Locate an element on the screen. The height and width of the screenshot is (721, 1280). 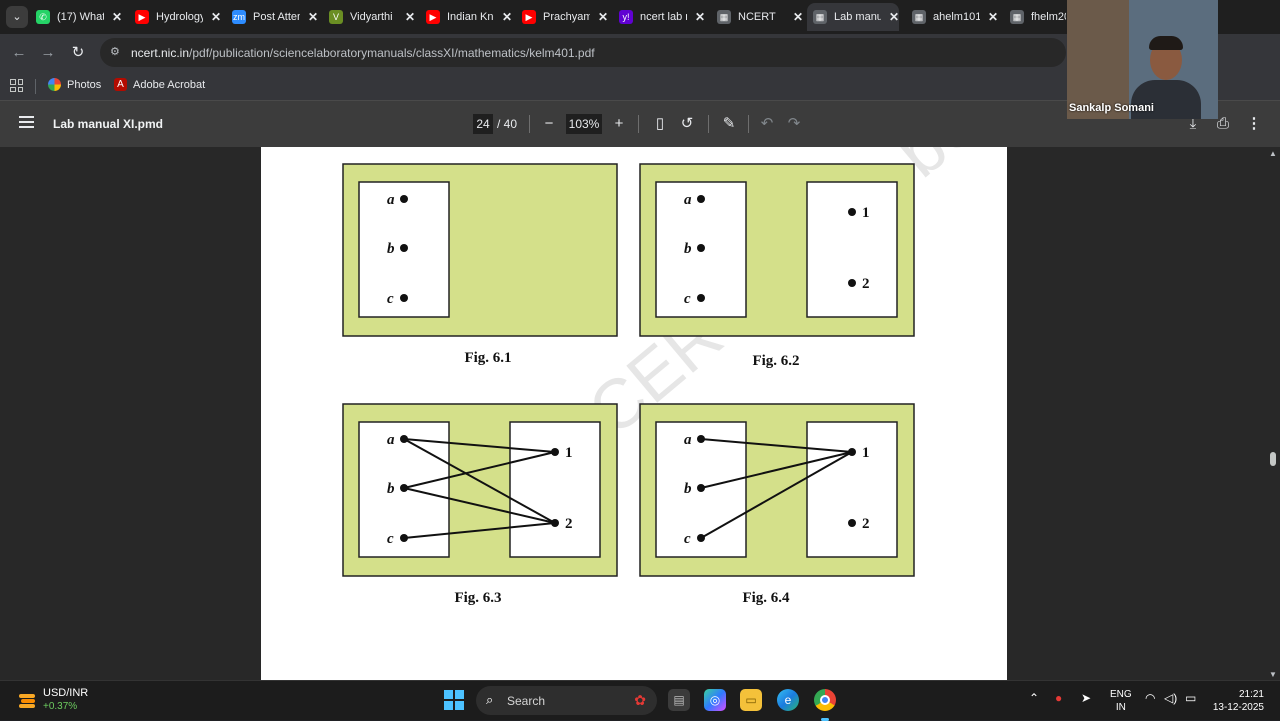
tab-7: y! ncert lab manual ✕ is located at coordinates (659, 17).